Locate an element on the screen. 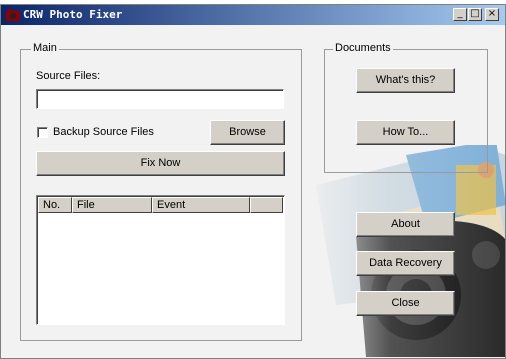 This screenshot has height=359, width=506. maximize-button: □ is located at coordinates (475, 14).